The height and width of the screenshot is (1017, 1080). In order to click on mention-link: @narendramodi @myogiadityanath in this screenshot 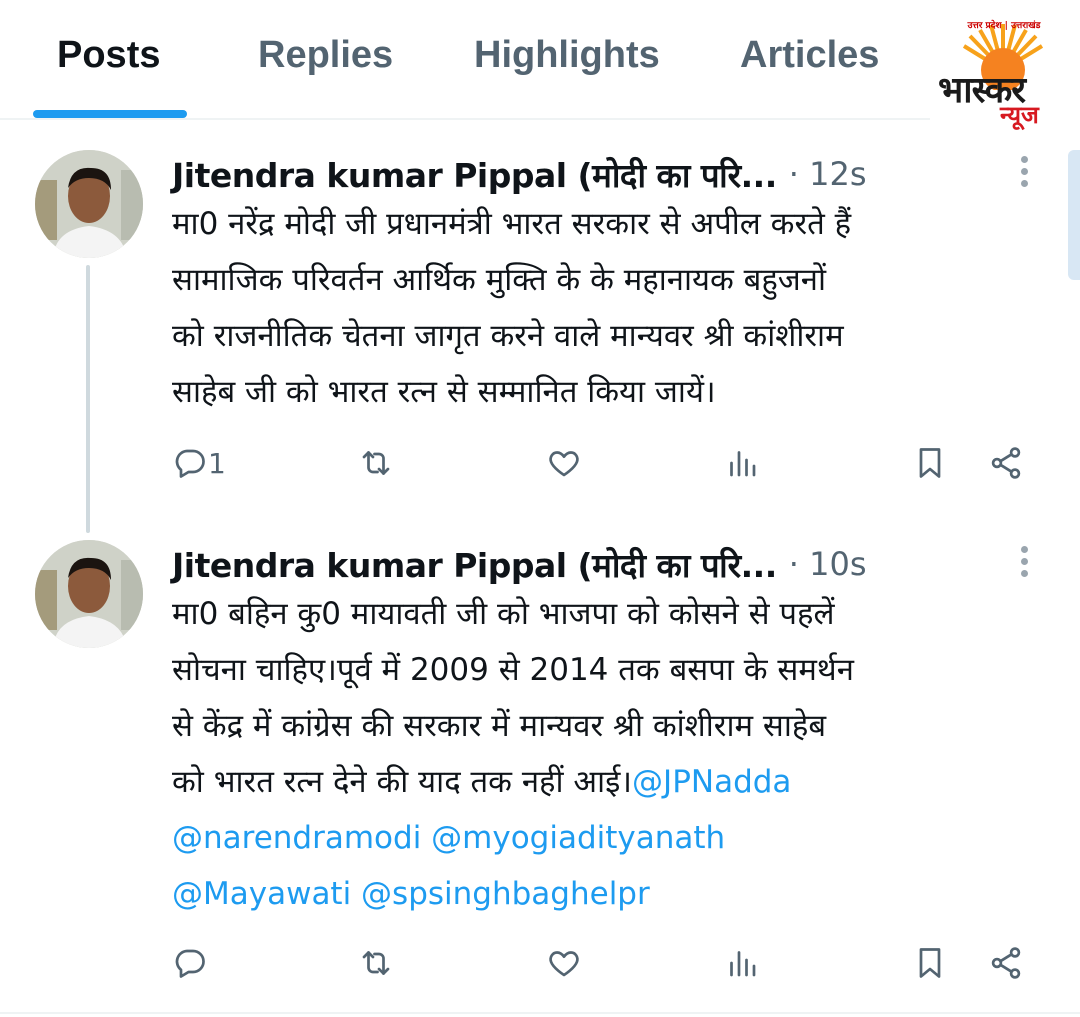, I will do `click(448, 838)`.